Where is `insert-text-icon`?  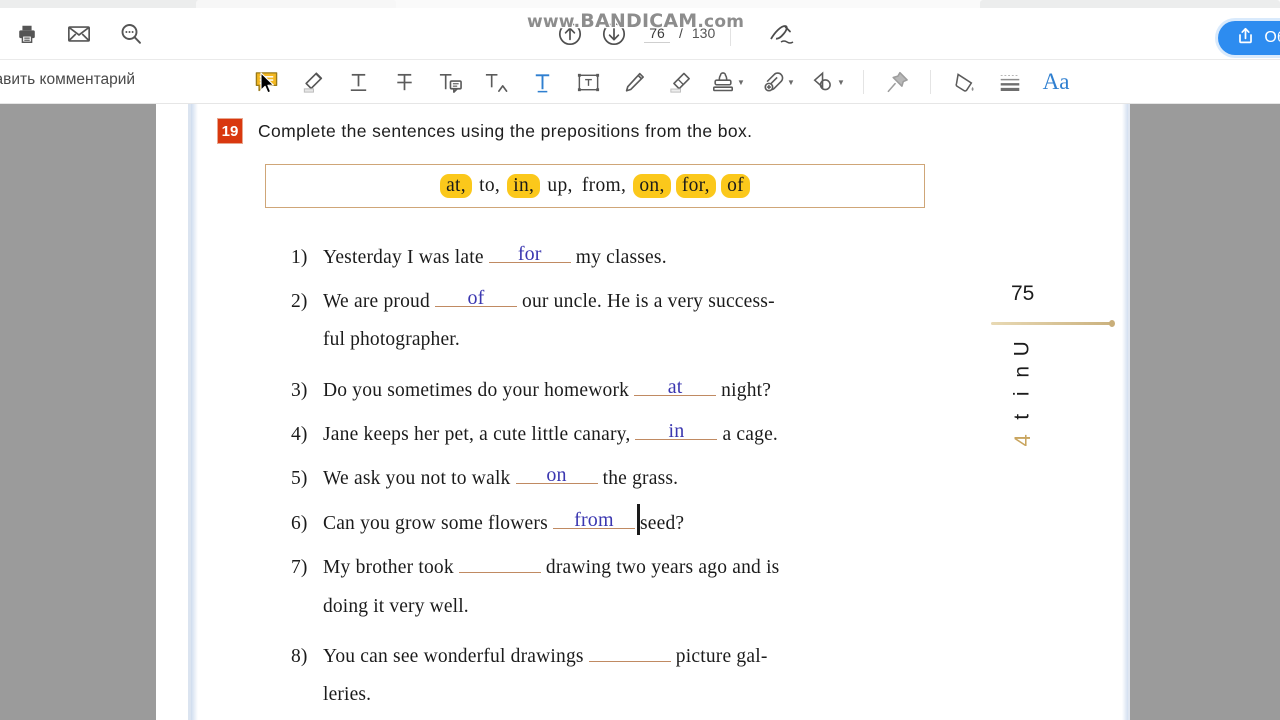
insert-text-icon is located at coordinates (496, 82).